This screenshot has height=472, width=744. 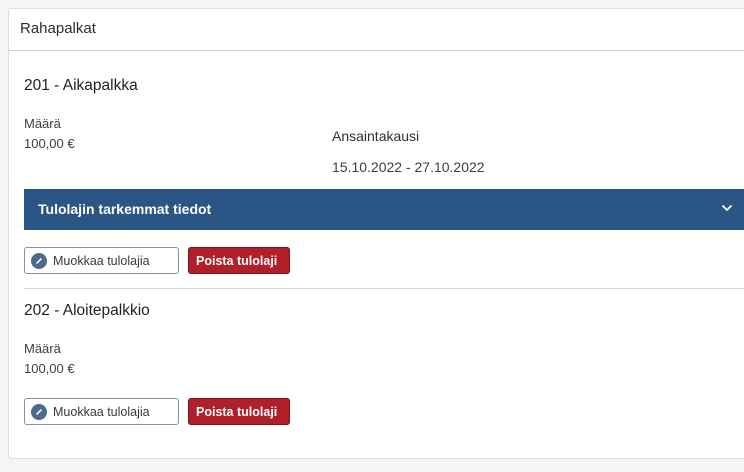 I want to click on chevron-down-icon, so click(x=727, y=208).